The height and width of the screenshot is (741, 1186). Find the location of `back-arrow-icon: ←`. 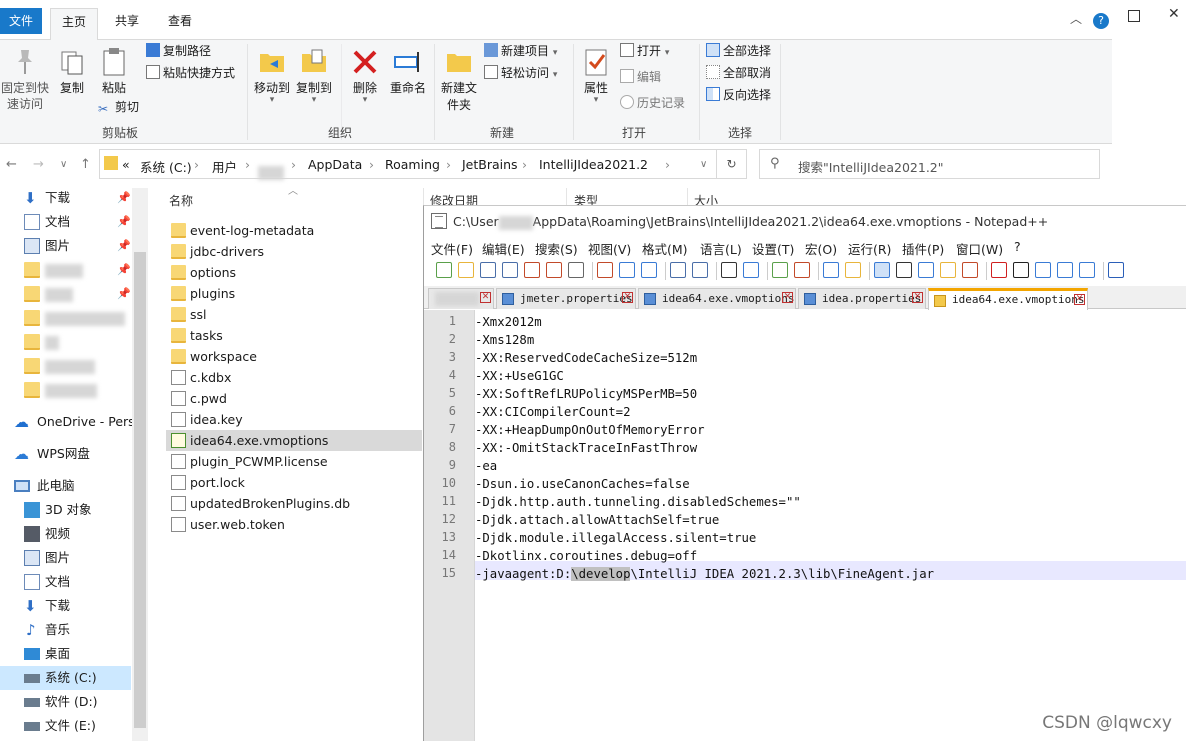

back-arrow-icon: ← is located at coordinates (11, 164).